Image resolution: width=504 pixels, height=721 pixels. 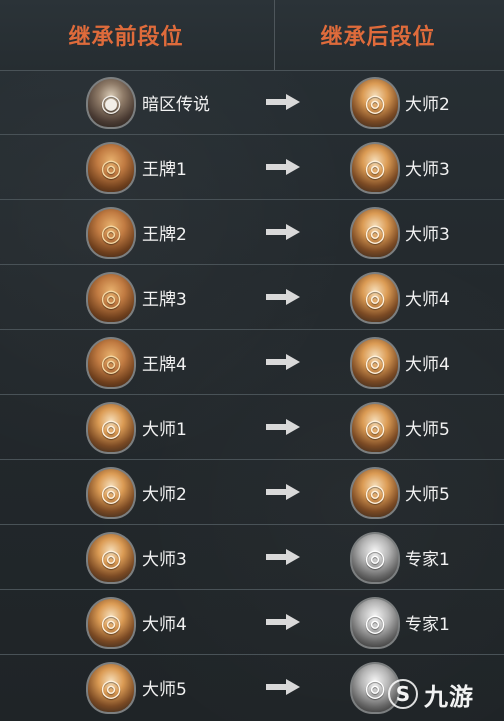 I want to click on before-rank-label: 大师1, so click(x=164, y=429).